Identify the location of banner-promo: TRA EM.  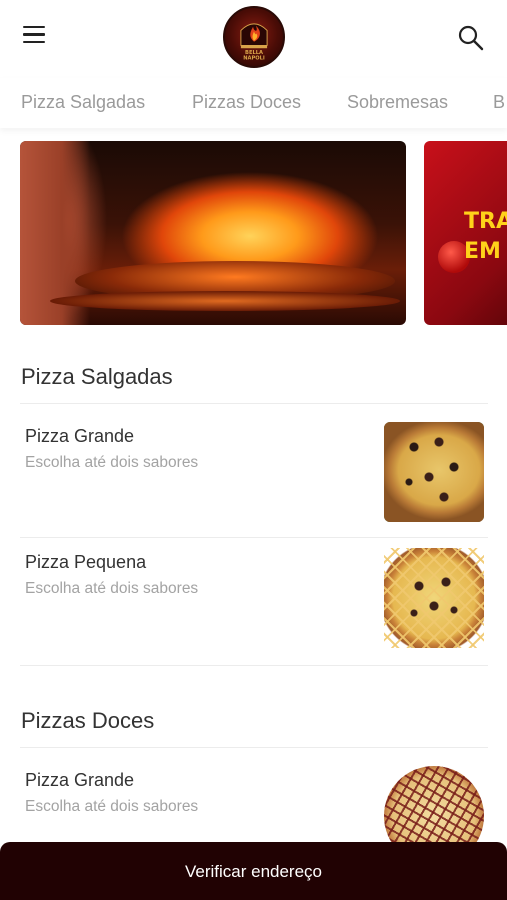
(465, 233).